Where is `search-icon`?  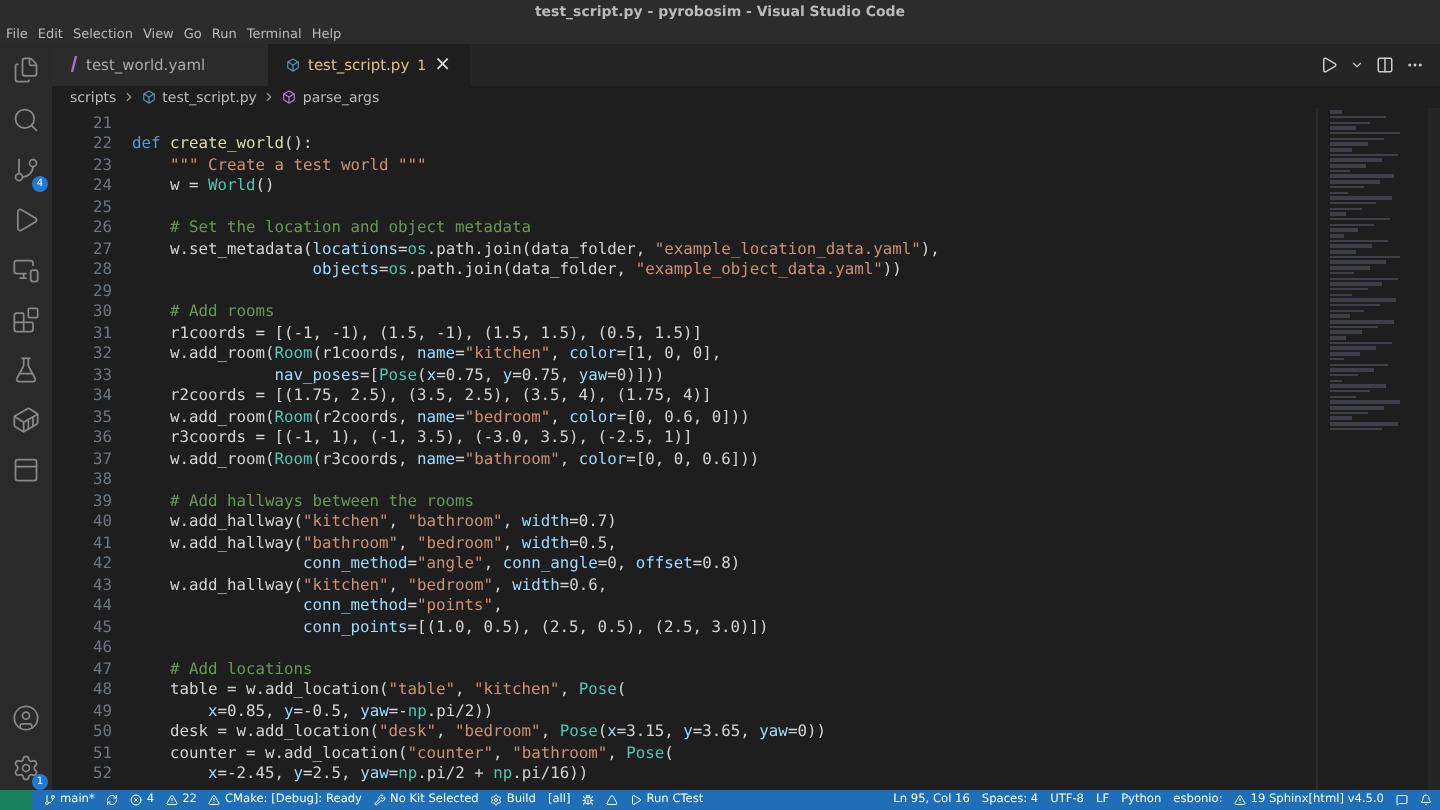
search-icon is located at coordinates (26, 120).